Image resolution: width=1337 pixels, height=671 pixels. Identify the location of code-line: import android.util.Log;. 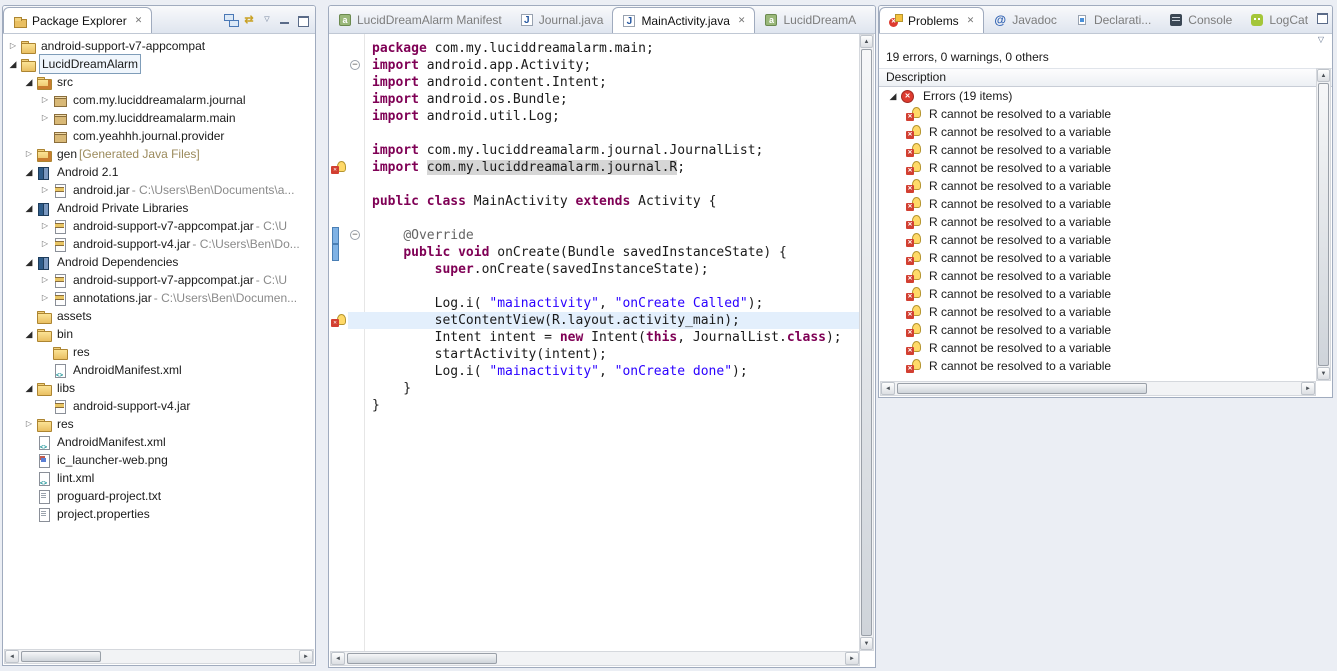
(595, 116).